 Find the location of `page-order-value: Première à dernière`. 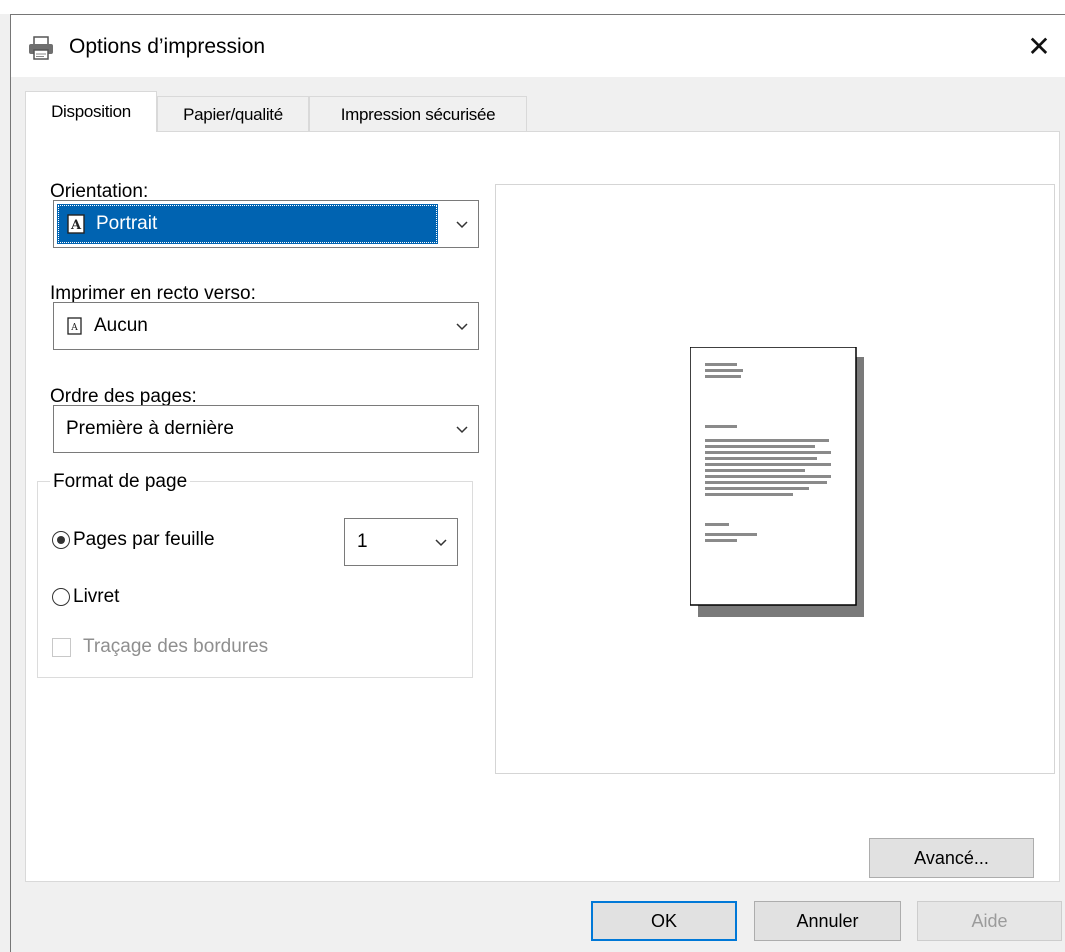

page-order-value: Première à dernière is located at coordinates (150, 428).